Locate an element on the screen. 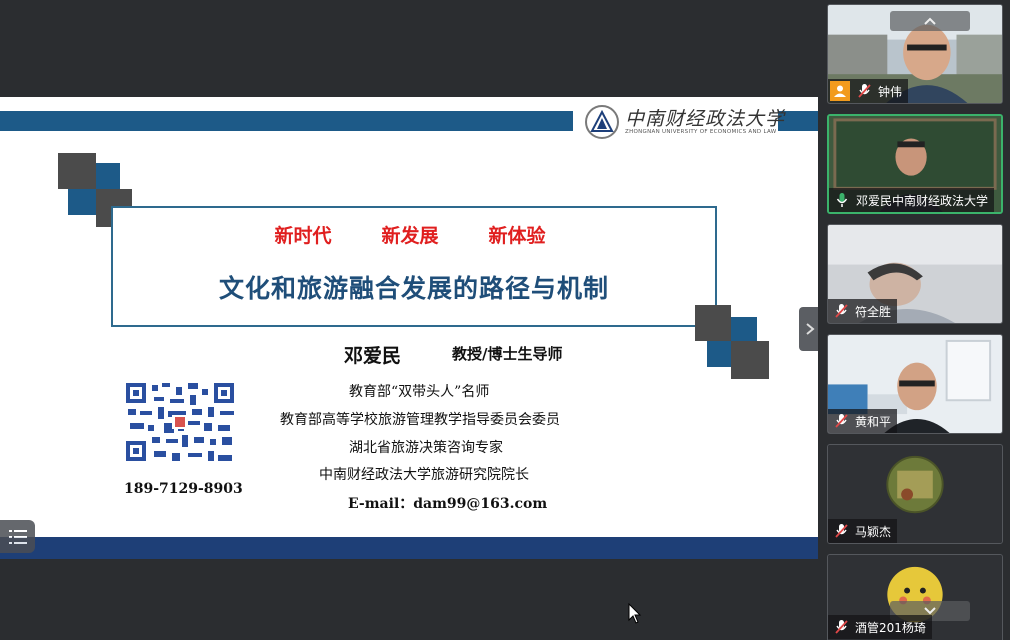  participant-label: 邓爱民中南财经政法大学 is located at coordinates (912, 200).